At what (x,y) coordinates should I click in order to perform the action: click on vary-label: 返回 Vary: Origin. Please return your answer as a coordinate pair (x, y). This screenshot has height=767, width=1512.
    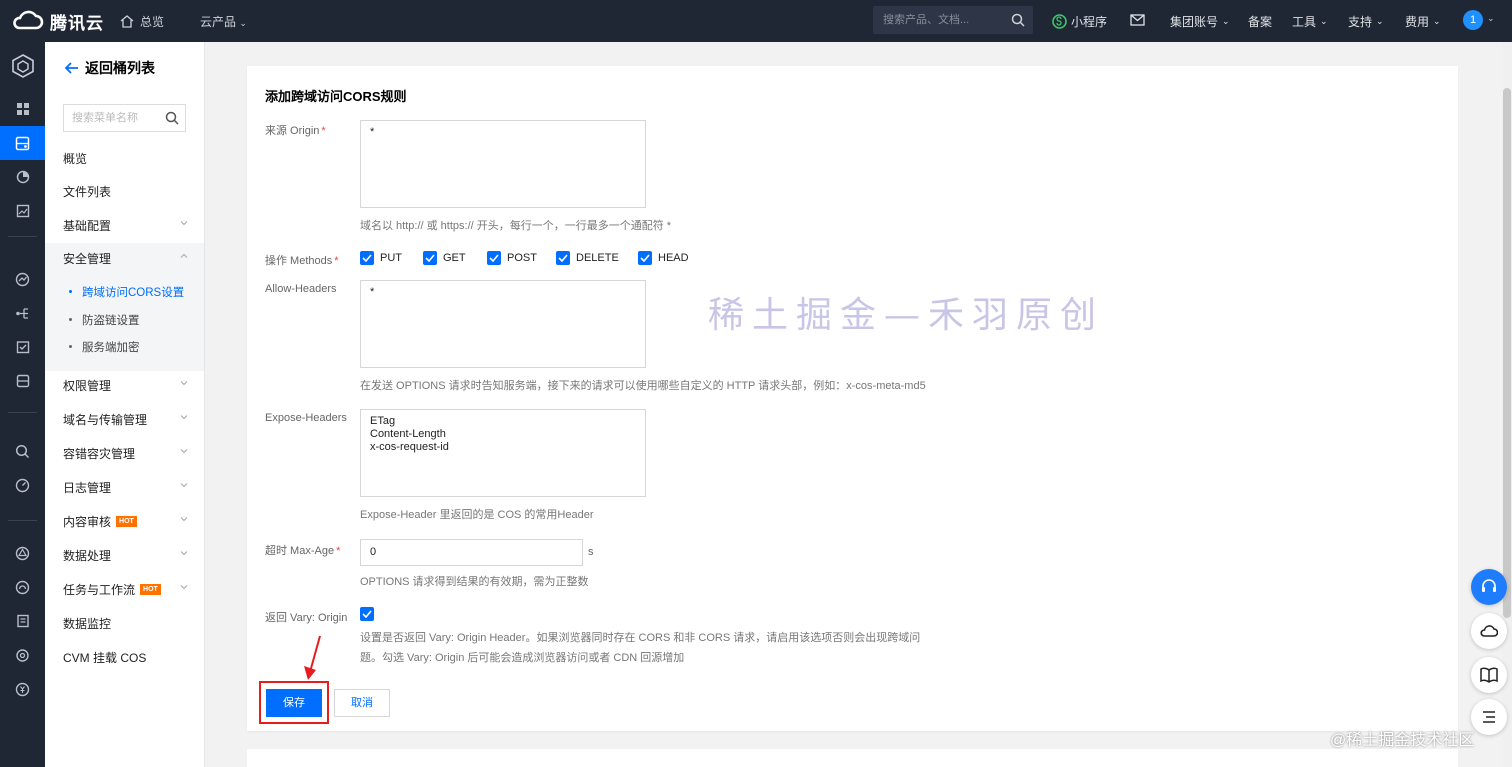
    Looking at the image, I should click on (306, 618).